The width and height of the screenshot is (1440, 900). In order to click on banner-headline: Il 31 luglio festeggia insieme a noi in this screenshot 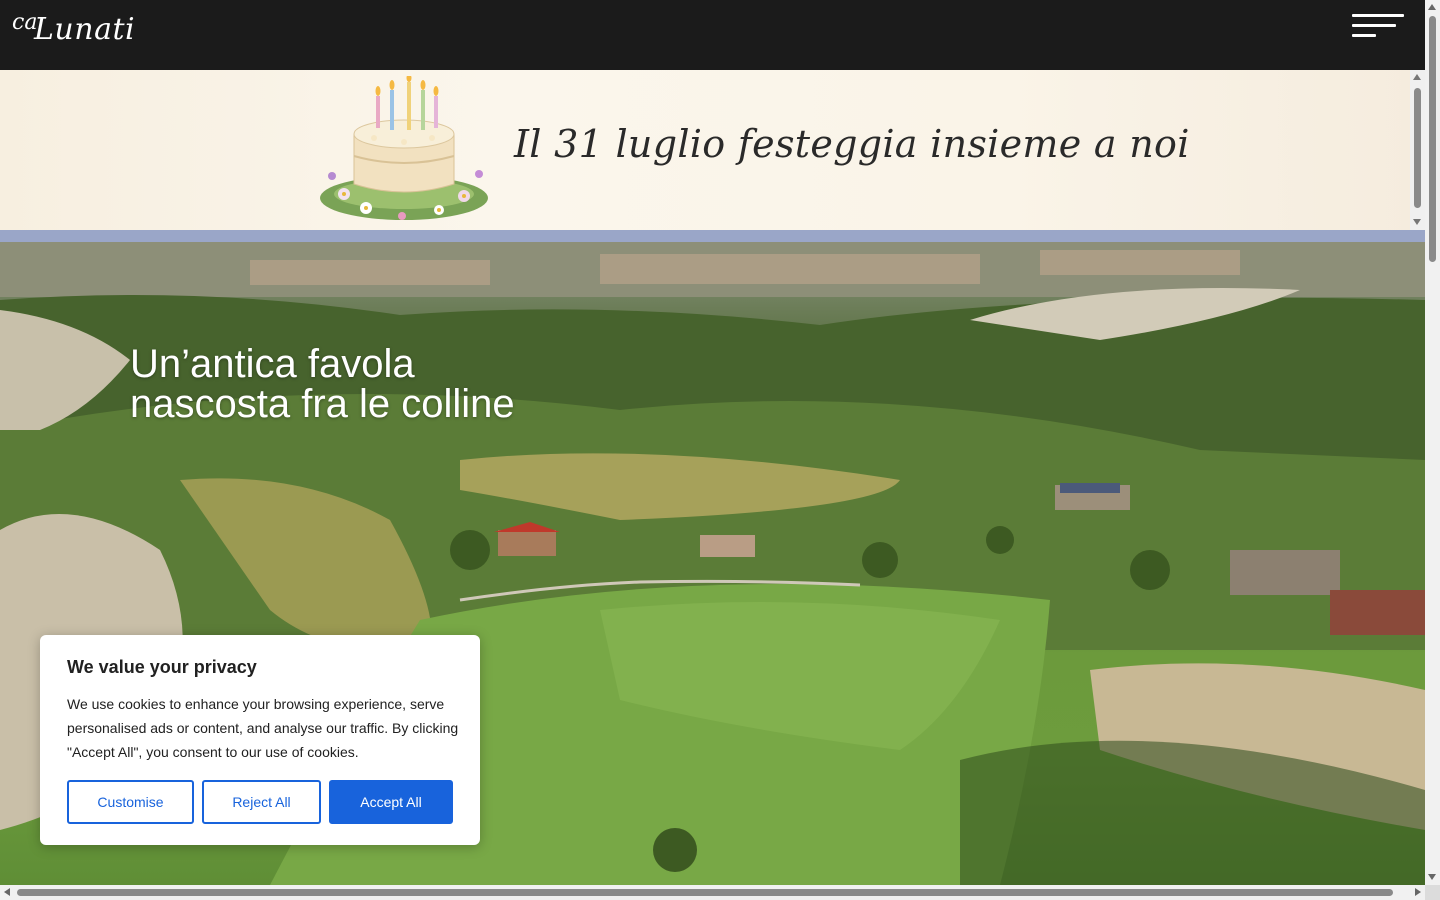, I will do `click(852, 144)`.